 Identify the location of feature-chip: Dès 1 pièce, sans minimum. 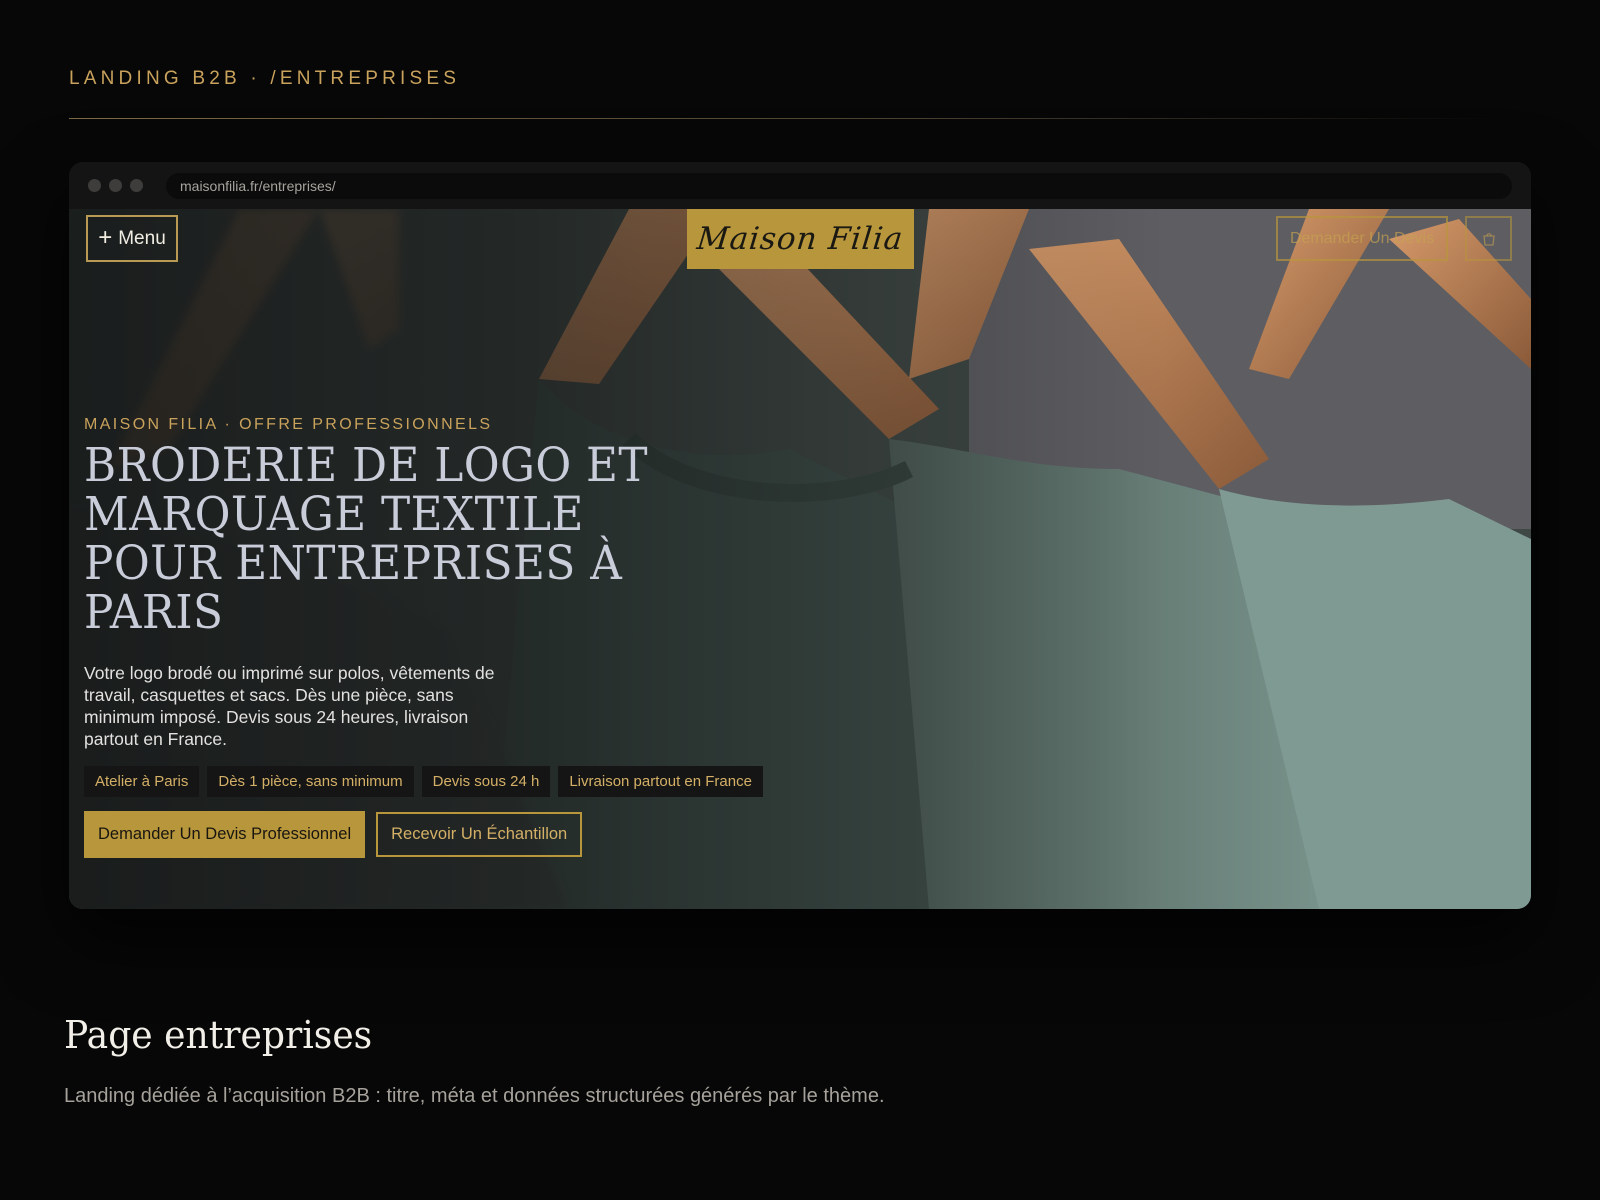
(310, 781).